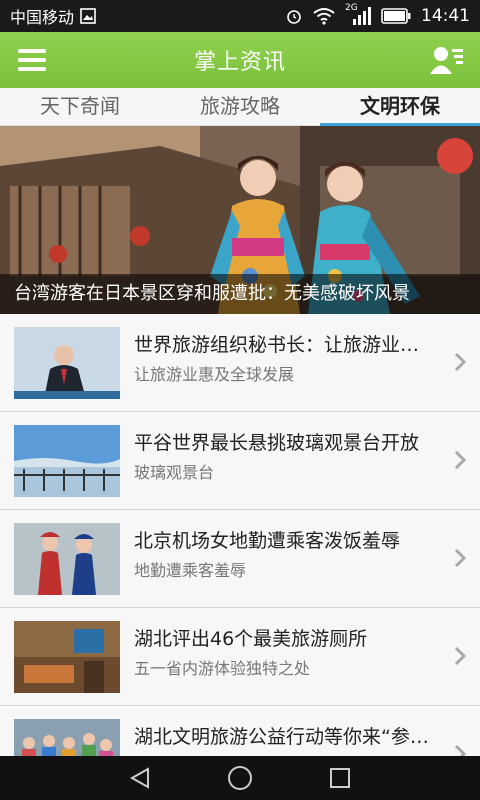 Image resolution: width=480 pixels, height=800 pixels. Describe the element at coordinates (240, 461) in the screenshot. I see `list-item: 平谷世界最长悬挑玻璃观景台开放 玻璃观景台` at that location.